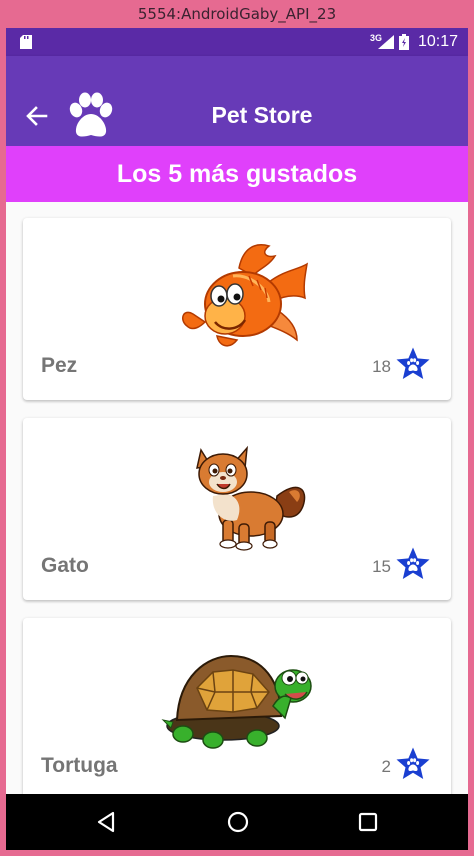 This screenshot has width=474, height=856. Describe the element at coordinates (386, 42) in the screenshot. I see `signal-icon` at that location.